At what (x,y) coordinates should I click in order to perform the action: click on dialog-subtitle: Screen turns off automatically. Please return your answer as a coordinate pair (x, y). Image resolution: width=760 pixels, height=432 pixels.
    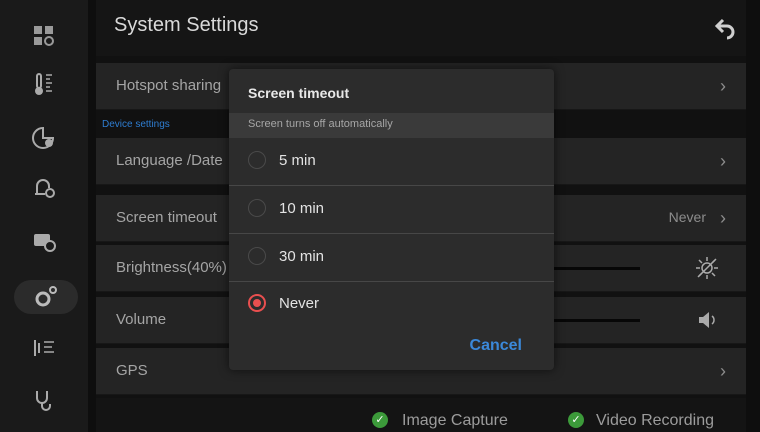
    Looking at the image, I should click on (320, 124).